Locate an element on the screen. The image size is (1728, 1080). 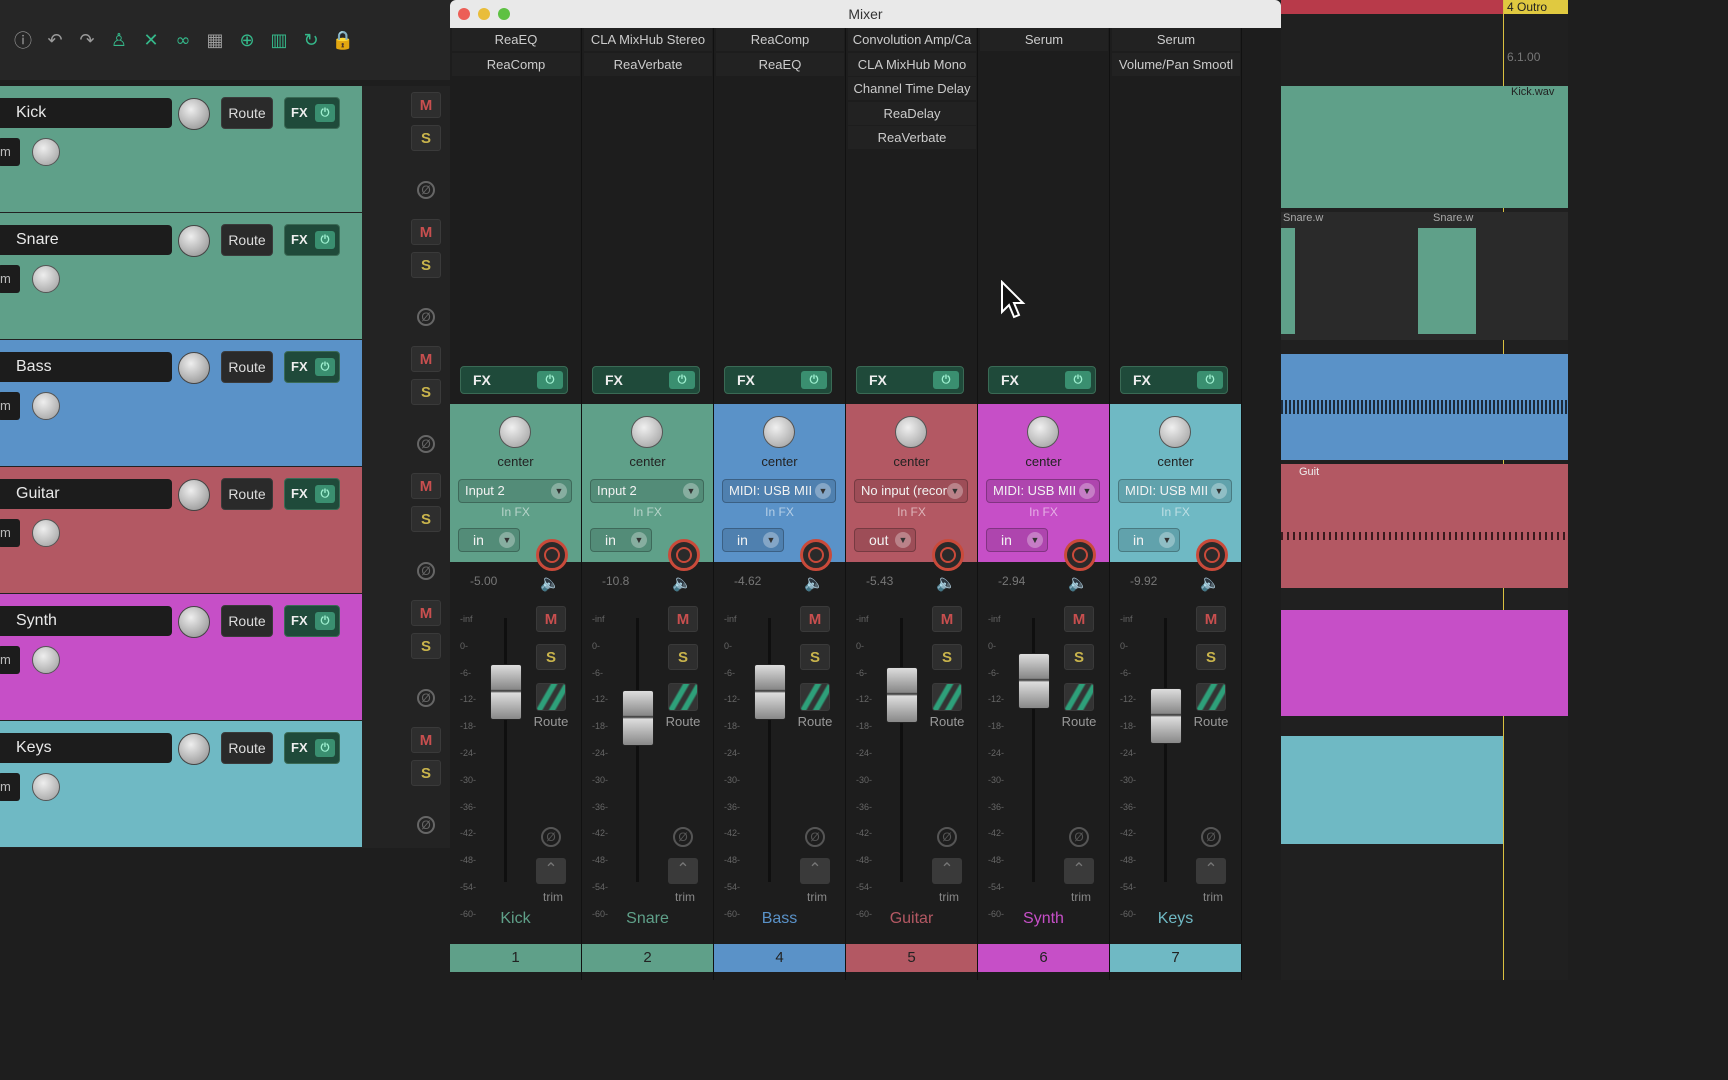
track-name: Keys is located at coordinates (86, 748).